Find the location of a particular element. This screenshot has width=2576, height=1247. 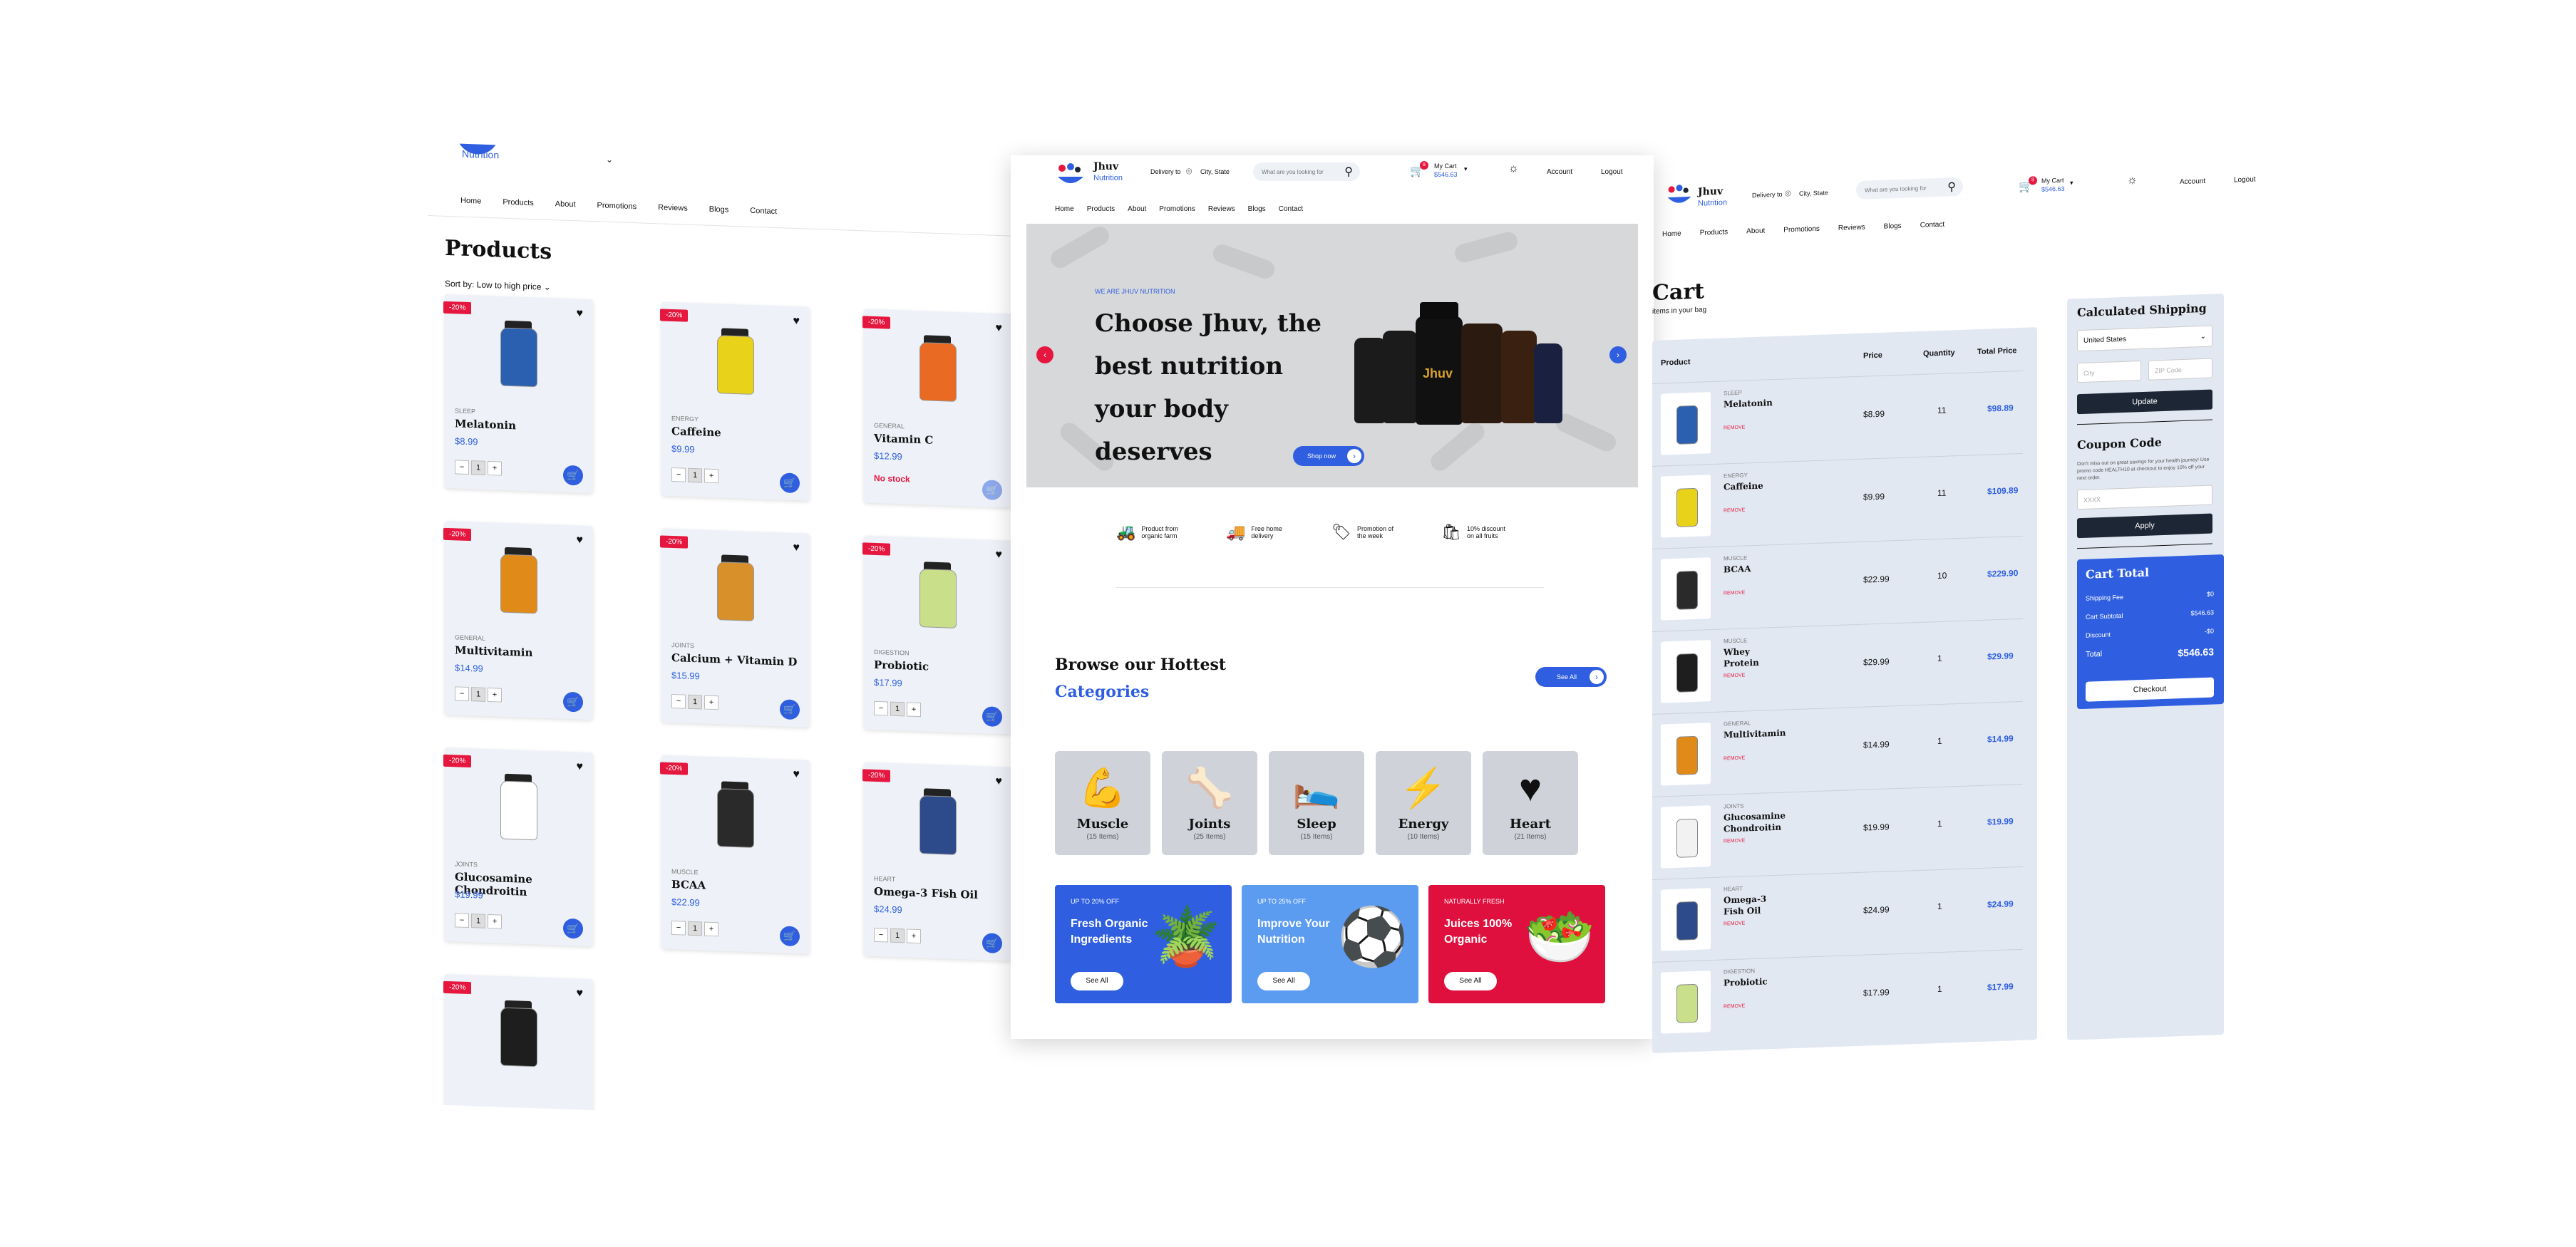

see-all-button: See All › is located at coordinates (1571, 677).